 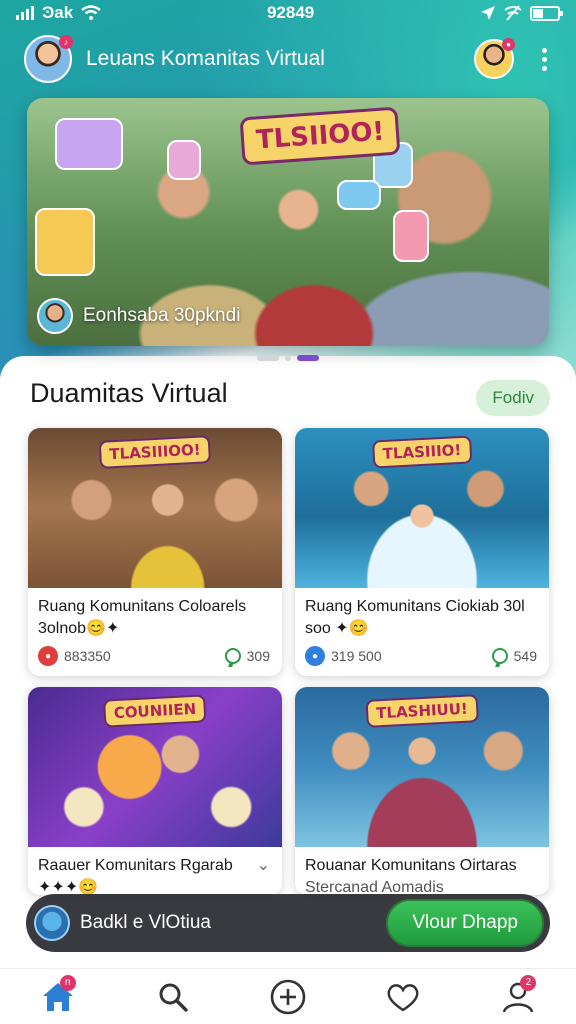 What do you see at coordinates (25, 13) in the screenshot?
I see `signal-icon` at bounding box center [25, 13].